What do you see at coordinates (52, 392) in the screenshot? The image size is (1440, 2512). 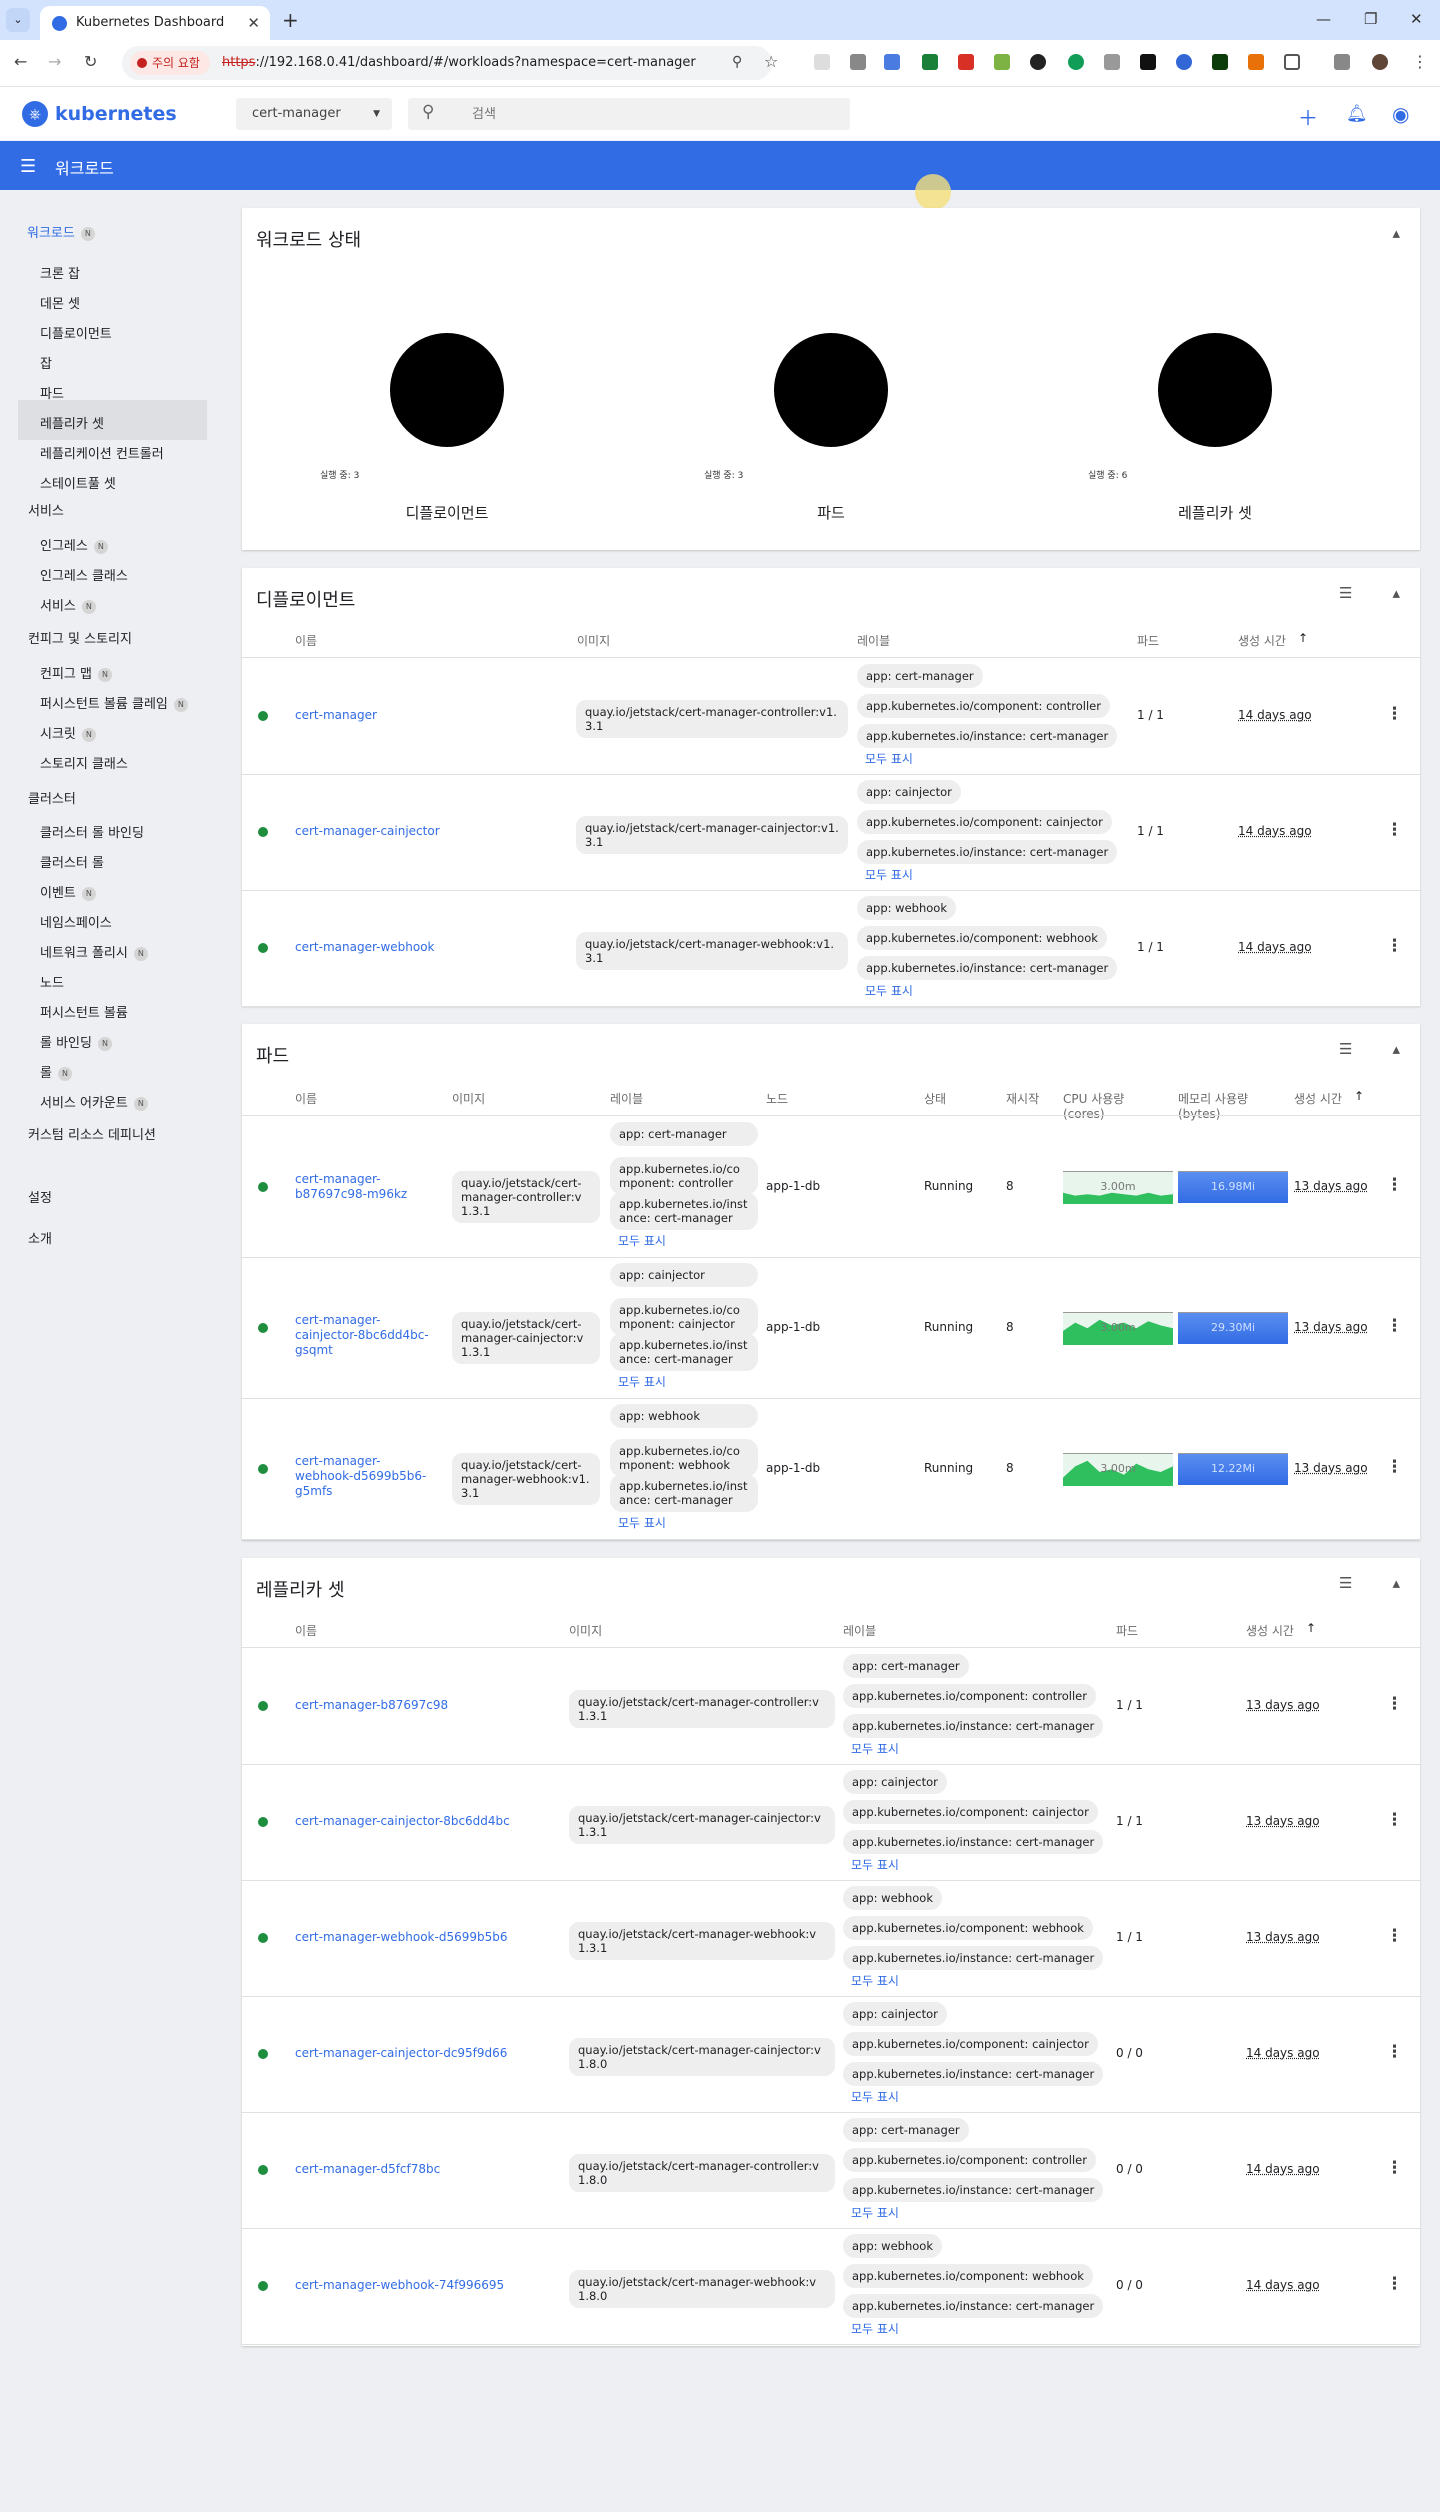 I see `sidebar-item: 파드` at bounding box center [52, 392].